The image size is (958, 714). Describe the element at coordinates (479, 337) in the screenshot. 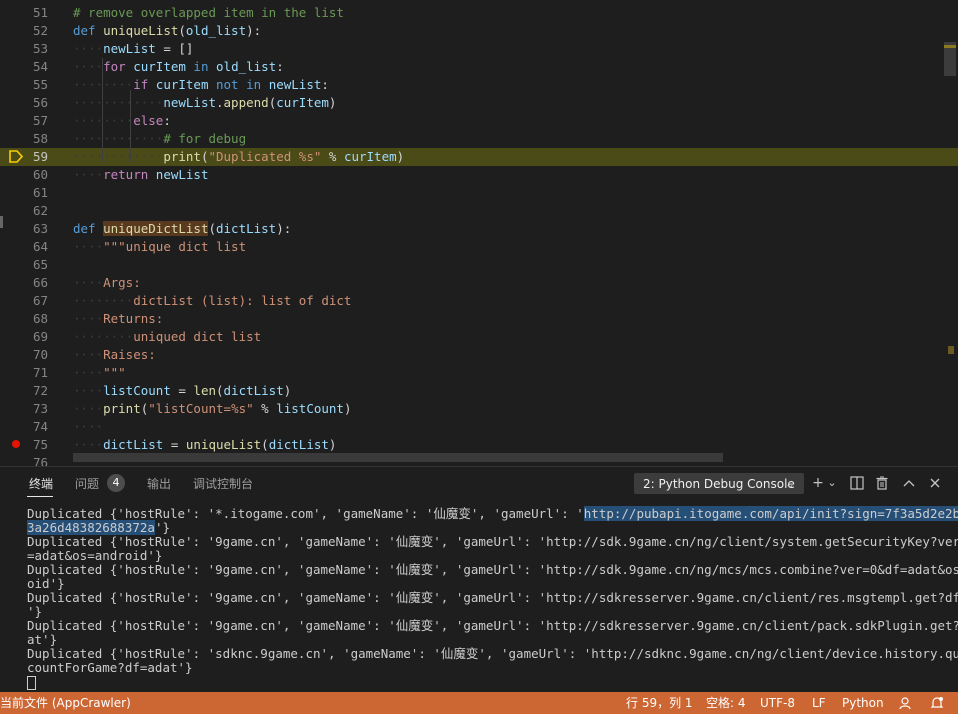

I see `code-line: 69 ········uniqued dict list` at that location.